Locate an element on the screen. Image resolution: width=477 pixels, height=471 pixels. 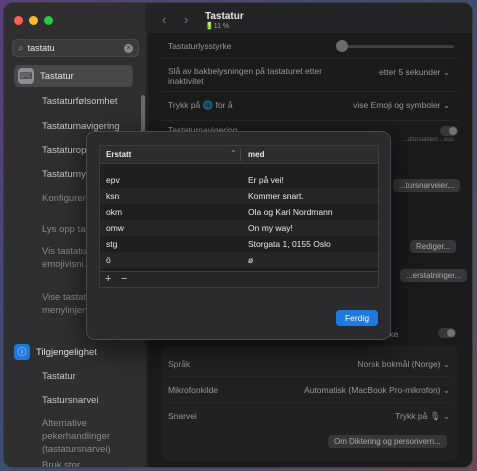
sidebar-section-label: Tilgjengelighet is located at coordinates (66, 352).